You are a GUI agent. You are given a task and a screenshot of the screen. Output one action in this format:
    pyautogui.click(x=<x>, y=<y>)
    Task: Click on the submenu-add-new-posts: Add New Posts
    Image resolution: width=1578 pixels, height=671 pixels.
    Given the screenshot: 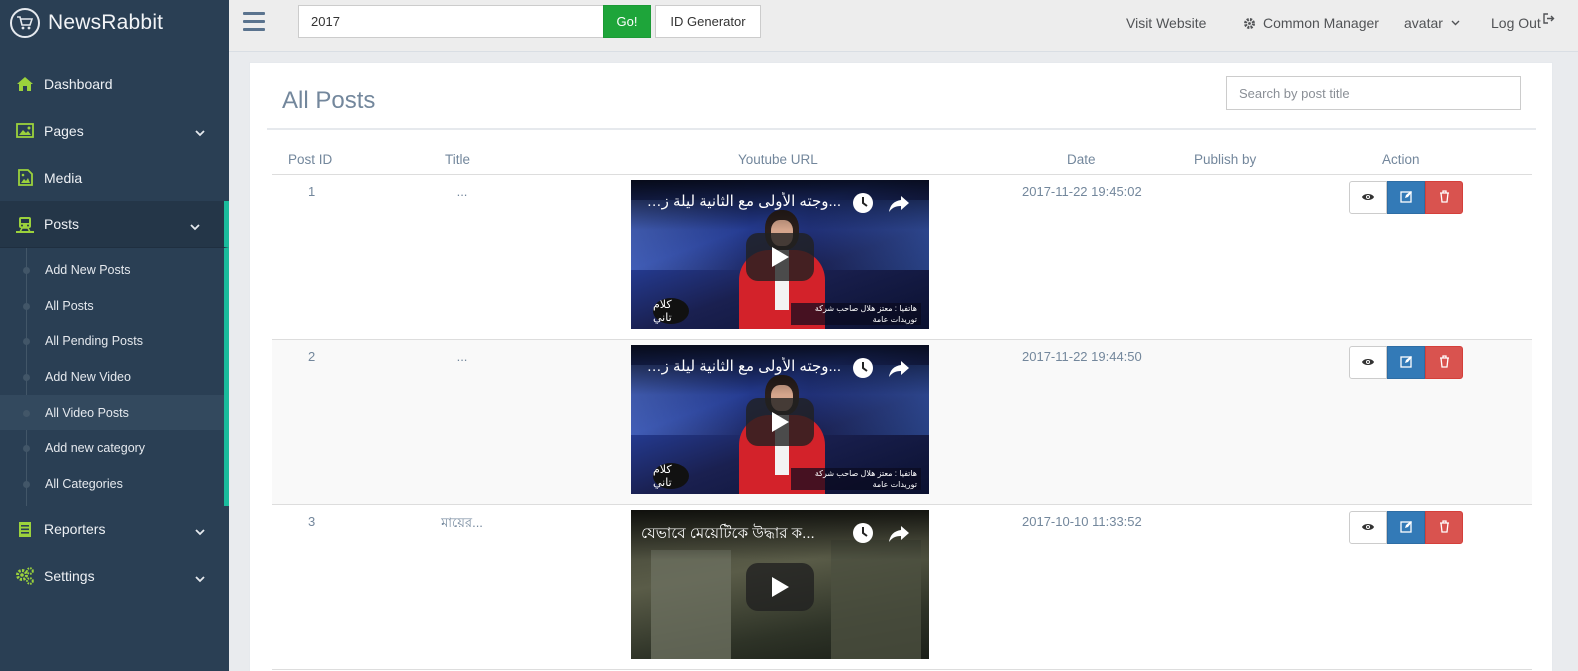 What is the action you would take?
    pyautogui.click(x=112, y=270)
    